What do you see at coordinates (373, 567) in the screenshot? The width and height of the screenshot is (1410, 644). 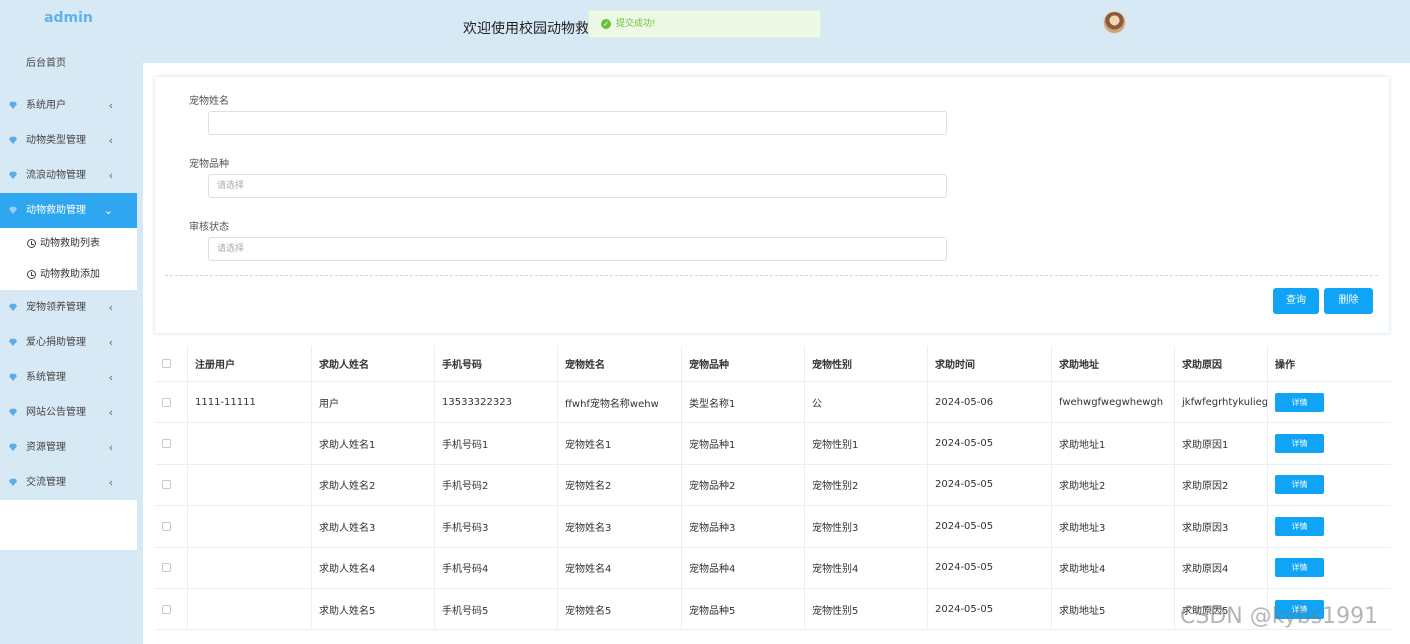 I see `table-cell: 求助人姓名4` at bounding box center [373, 567].